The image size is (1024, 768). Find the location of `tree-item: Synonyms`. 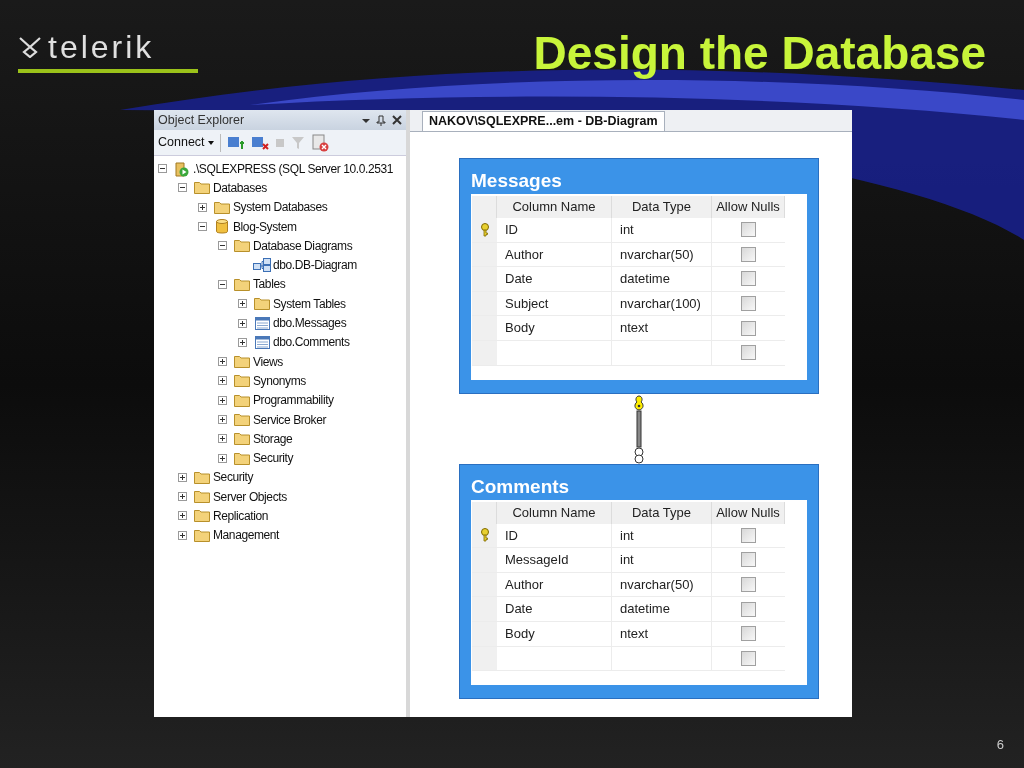

tree-item: Synonyms is located at coordinates (279, 380).